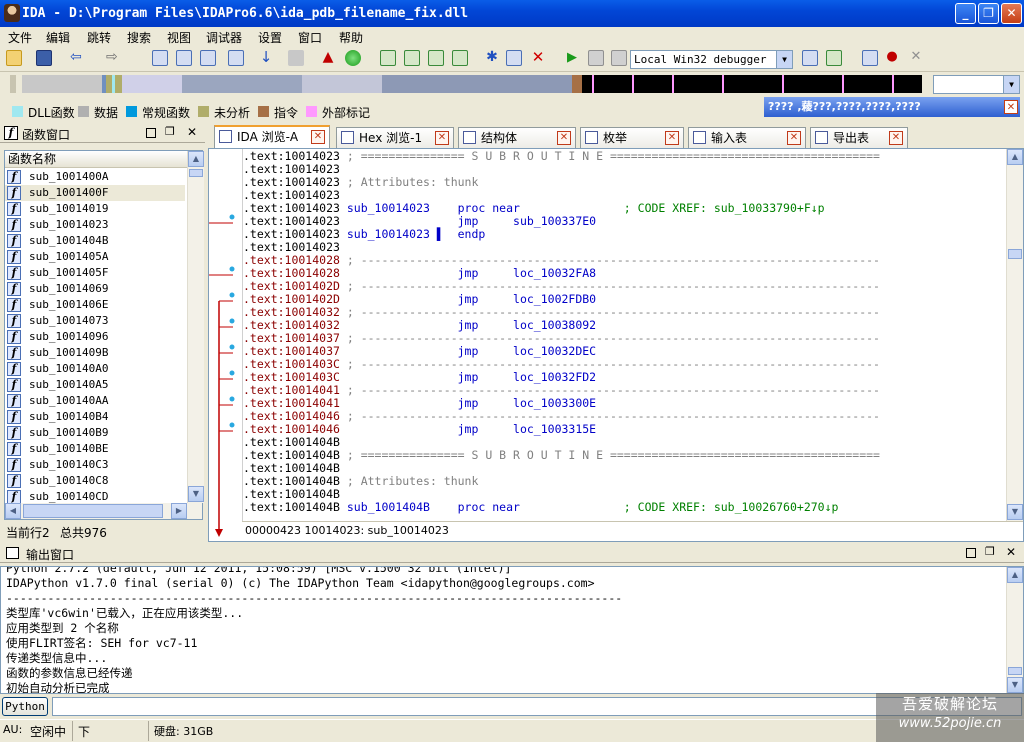 This screenshot has height=742, width=1024. Describe the element at coordinates (236, 58) in the screenshot. I see `search-next-icon` at that location.